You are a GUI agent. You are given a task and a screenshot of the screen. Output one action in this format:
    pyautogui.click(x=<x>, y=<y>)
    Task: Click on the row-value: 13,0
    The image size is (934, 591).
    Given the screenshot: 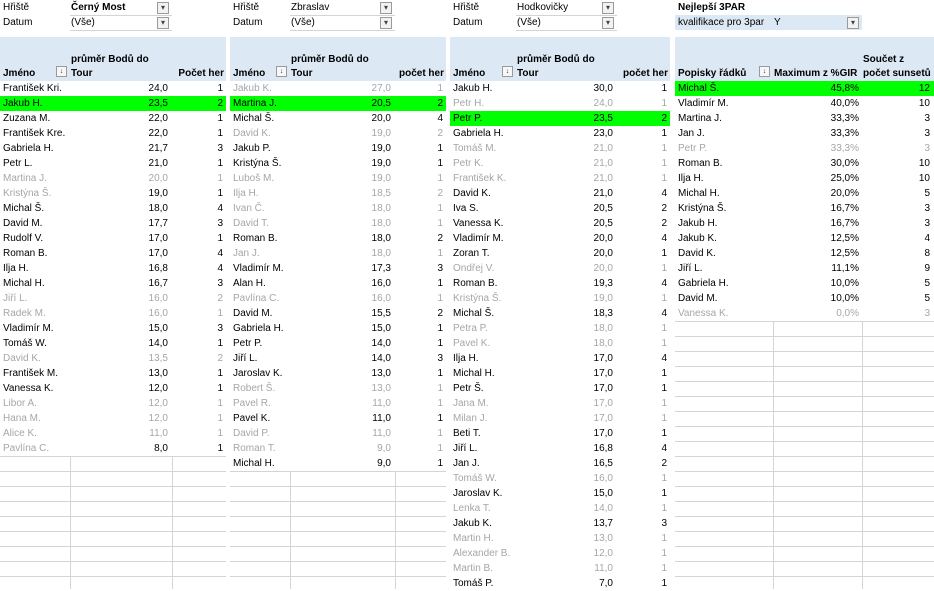 What is the action you would take?
    pyautogui.click(x=158, y=373)
    